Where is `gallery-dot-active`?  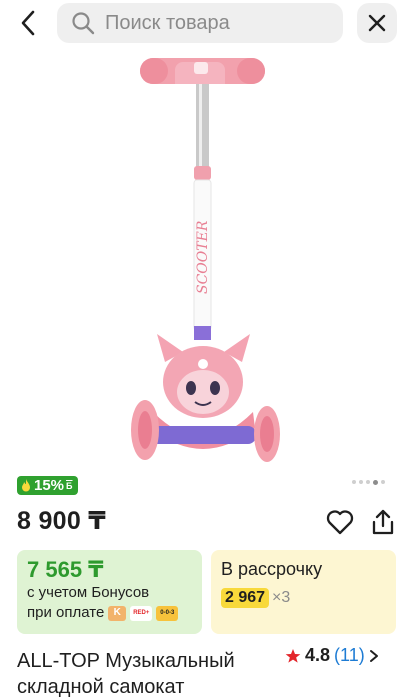 gallery-dot-active is located at coordinates (375, 482).